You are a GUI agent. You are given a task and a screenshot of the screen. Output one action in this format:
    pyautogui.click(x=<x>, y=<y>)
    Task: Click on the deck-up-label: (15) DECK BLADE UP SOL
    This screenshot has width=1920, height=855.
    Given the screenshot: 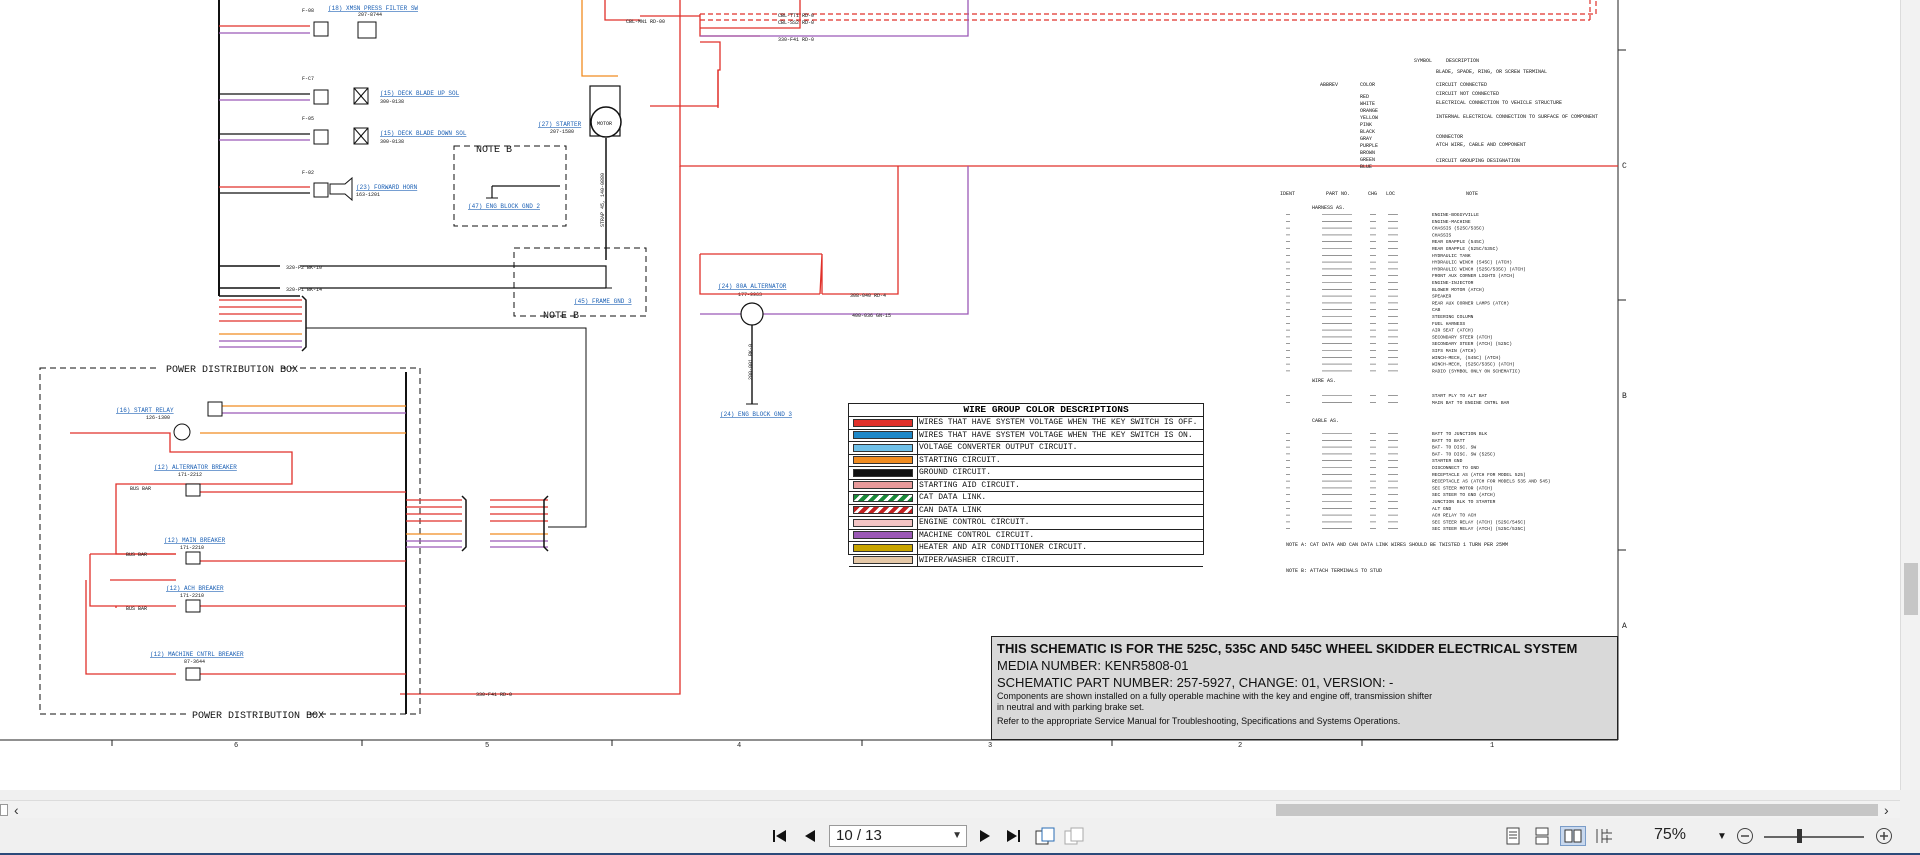 What is the action you would take?
    pyautogui.click(x=420, y=93)
    